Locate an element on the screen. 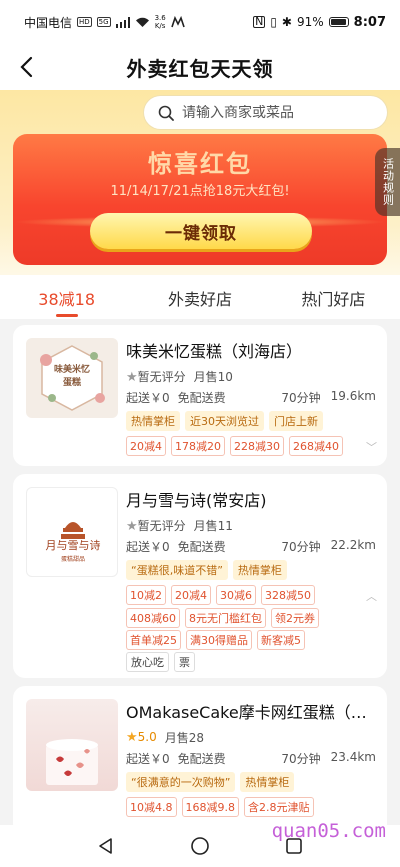 This screenshot has width=400, height=867. nfc-icon: N is located at coordinates (259, 21).